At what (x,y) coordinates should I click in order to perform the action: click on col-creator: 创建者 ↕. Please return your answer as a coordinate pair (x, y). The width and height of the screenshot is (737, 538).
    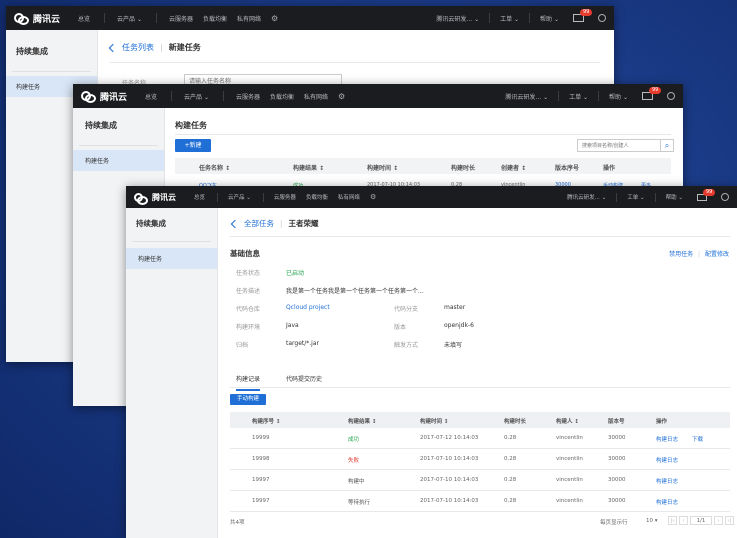
    Looking at the image, I should click on (513, 167).